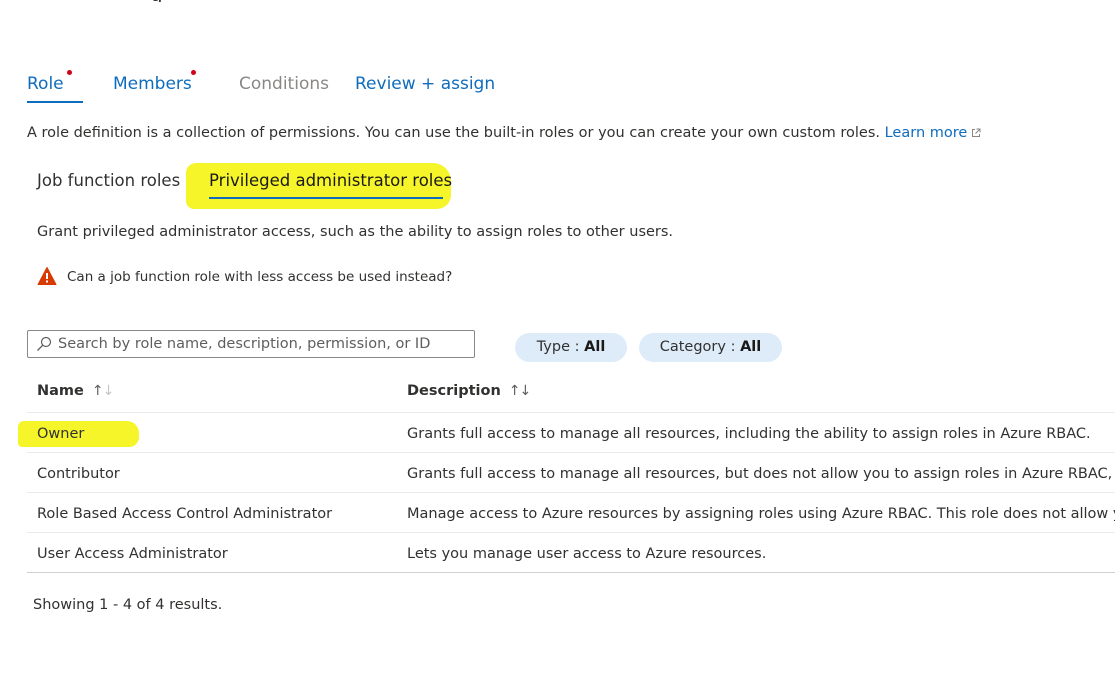  I want to click on category-filter-pill: Category : All, so click(710, 347).